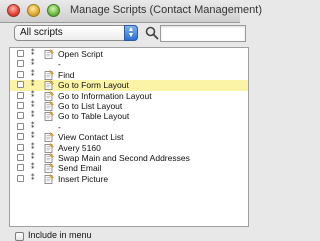  What do you see at coordinates (60, 235) in the screenshot?
I see `include-in-menu-label: Include in menu` at bounding box center [60, 235].